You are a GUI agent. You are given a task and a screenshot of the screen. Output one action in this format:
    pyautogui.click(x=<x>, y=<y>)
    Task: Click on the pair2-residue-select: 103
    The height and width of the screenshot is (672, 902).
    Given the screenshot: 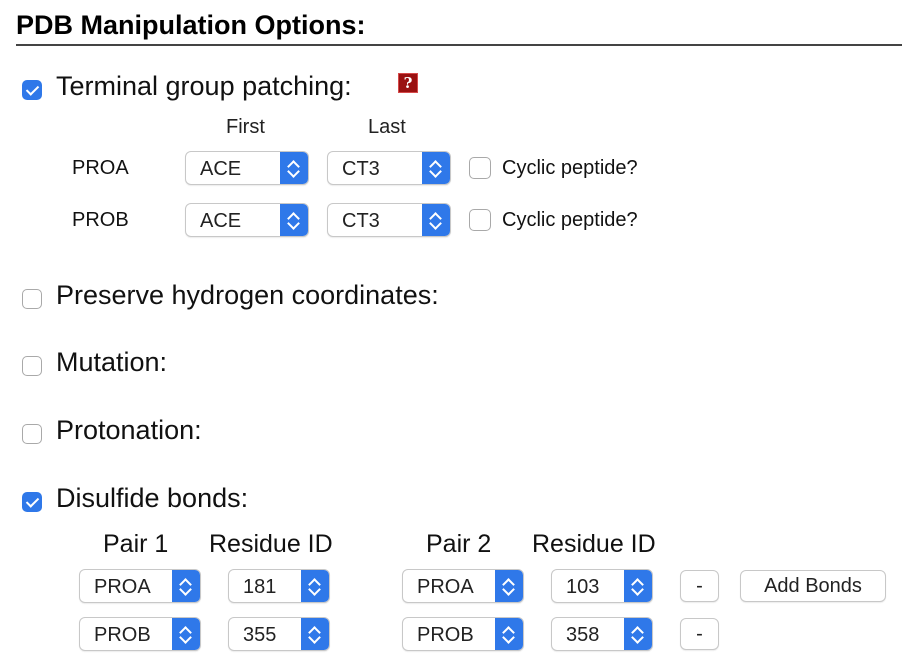 What is the action you would take?
    pyautogui.click(x=602, y=586)
    